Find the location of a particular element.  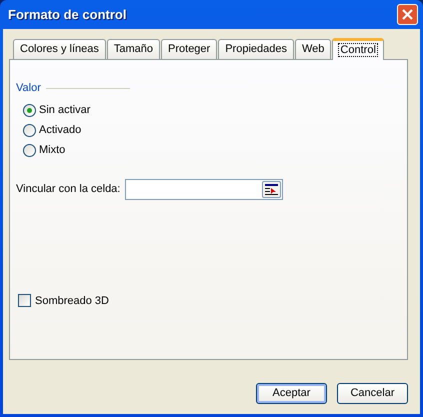

collapse-dialog-button is located at coordinates (272, 189).